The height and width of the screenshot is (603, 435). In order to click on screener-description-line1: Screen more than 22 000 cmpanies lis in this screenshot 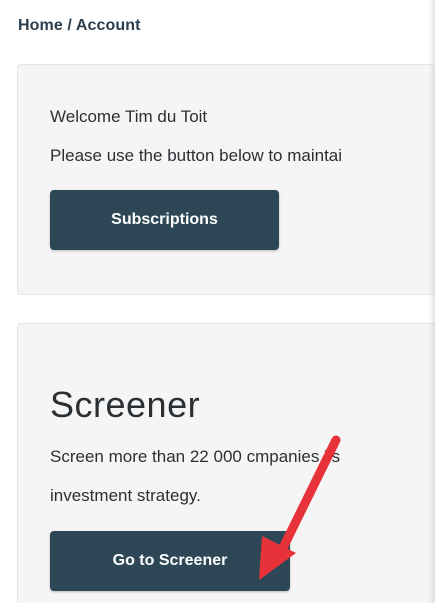, I will do `click(195, 457)`.